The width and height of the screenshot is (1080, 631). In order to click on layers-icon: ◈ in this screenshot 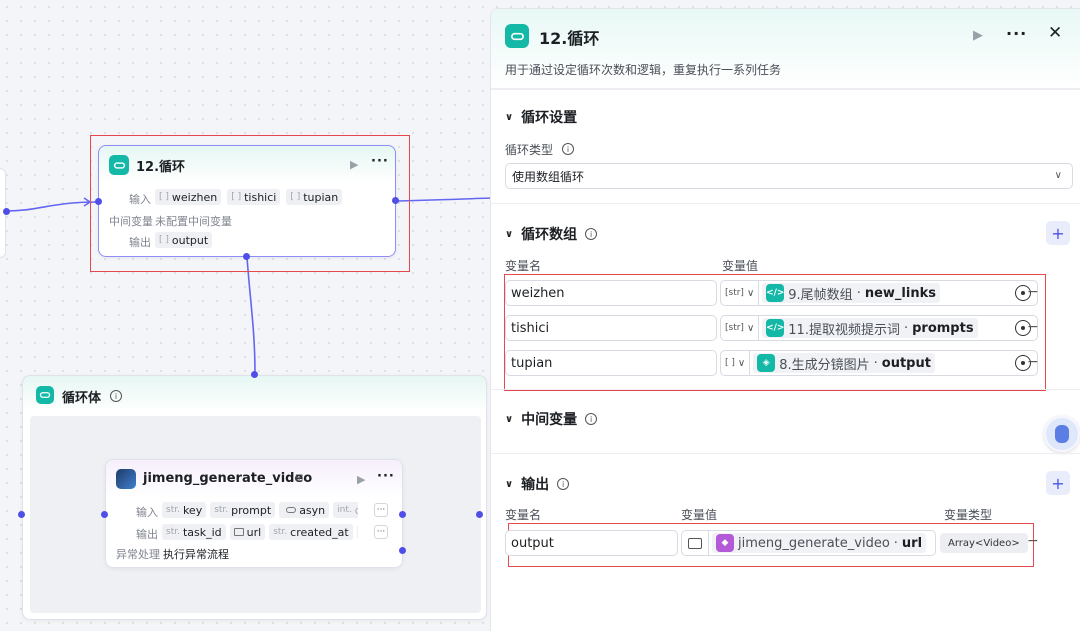, I will do `click(766, 363)`.